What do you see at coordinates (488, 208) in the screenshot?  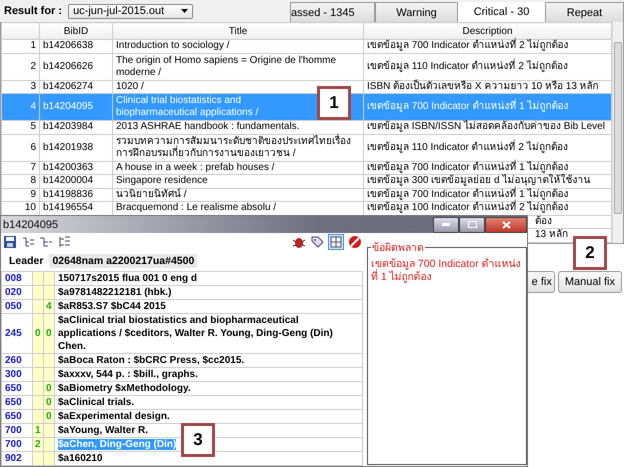 I see `table-cell: เขตข้อมูล 100 Indicator ตำแหน่งที่ 2 ไม่ถูกต้อง` at bounding box center [488, 208].